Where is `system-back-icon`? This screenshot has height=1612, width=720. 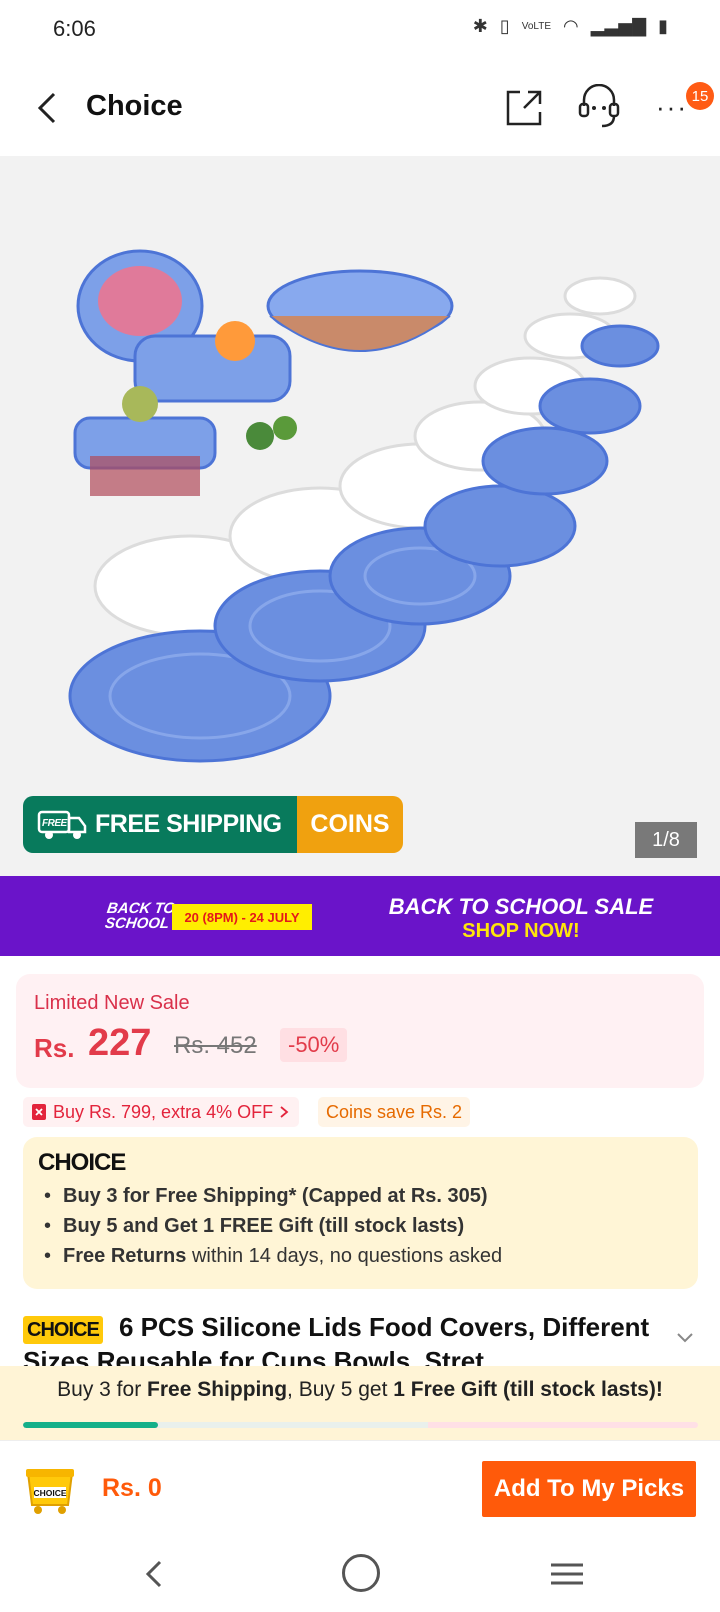 system-back-icon is located at coordinates (153, 1574).